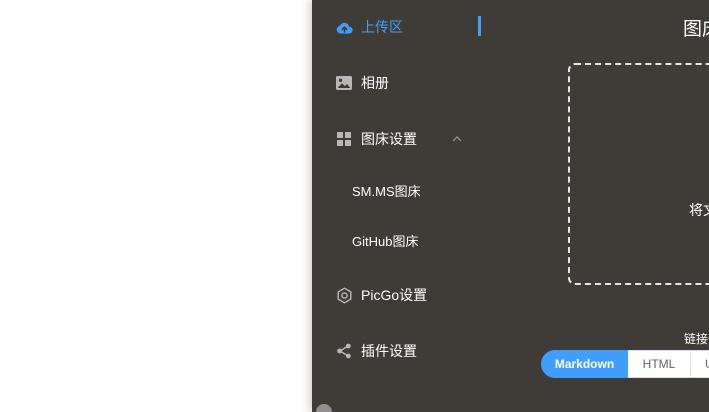 Image resolution: width=709 pixels, height=412 pixels. I want to click on share-icon, so click(344, 351).